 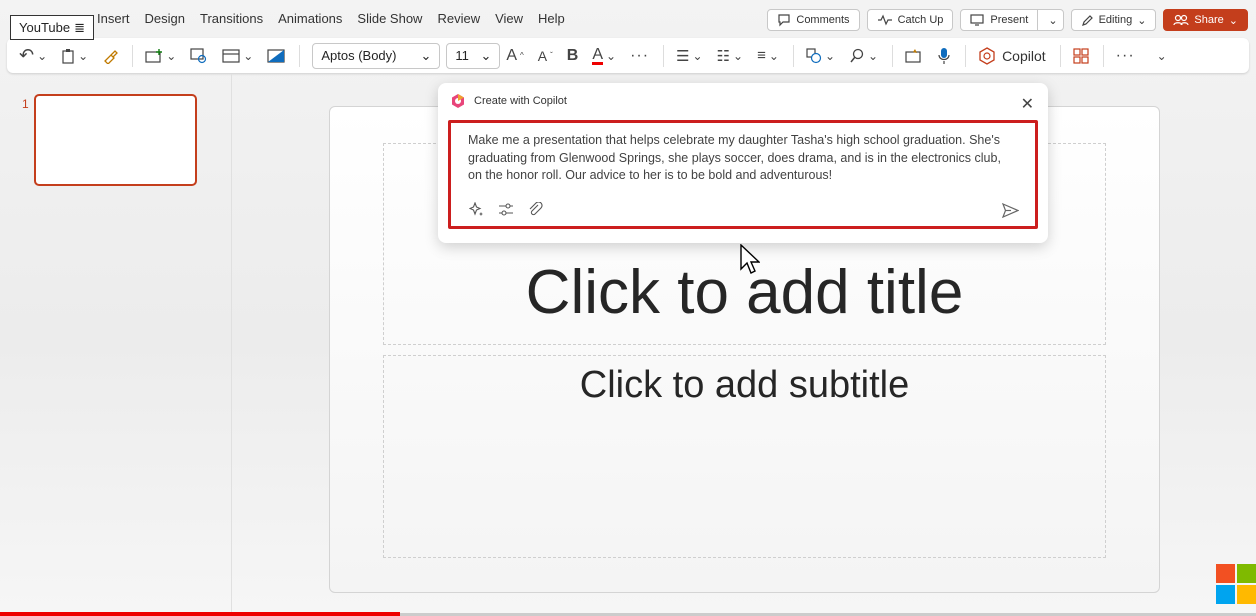 I want to click on attachment-icon, so click(x=535, y=209).